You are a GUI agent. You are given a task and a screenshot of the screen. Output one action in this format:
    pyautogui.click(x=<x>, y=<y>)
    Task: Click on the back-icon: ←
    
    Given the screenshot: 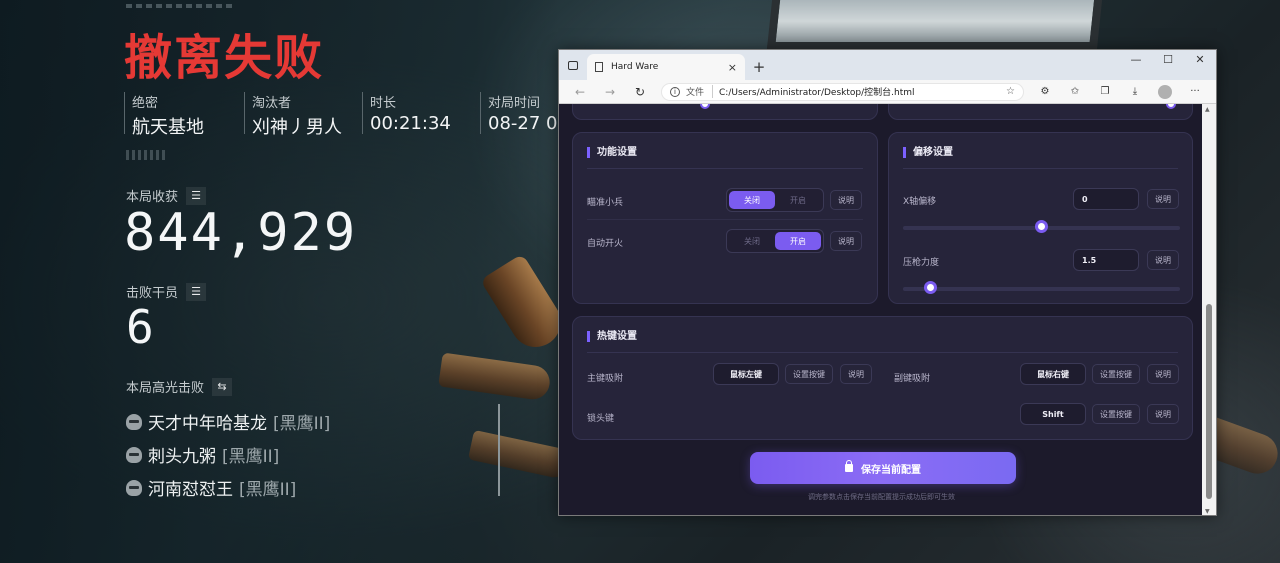 What is the action you would take?
    pyautogui.click(x=580, y=92)
    